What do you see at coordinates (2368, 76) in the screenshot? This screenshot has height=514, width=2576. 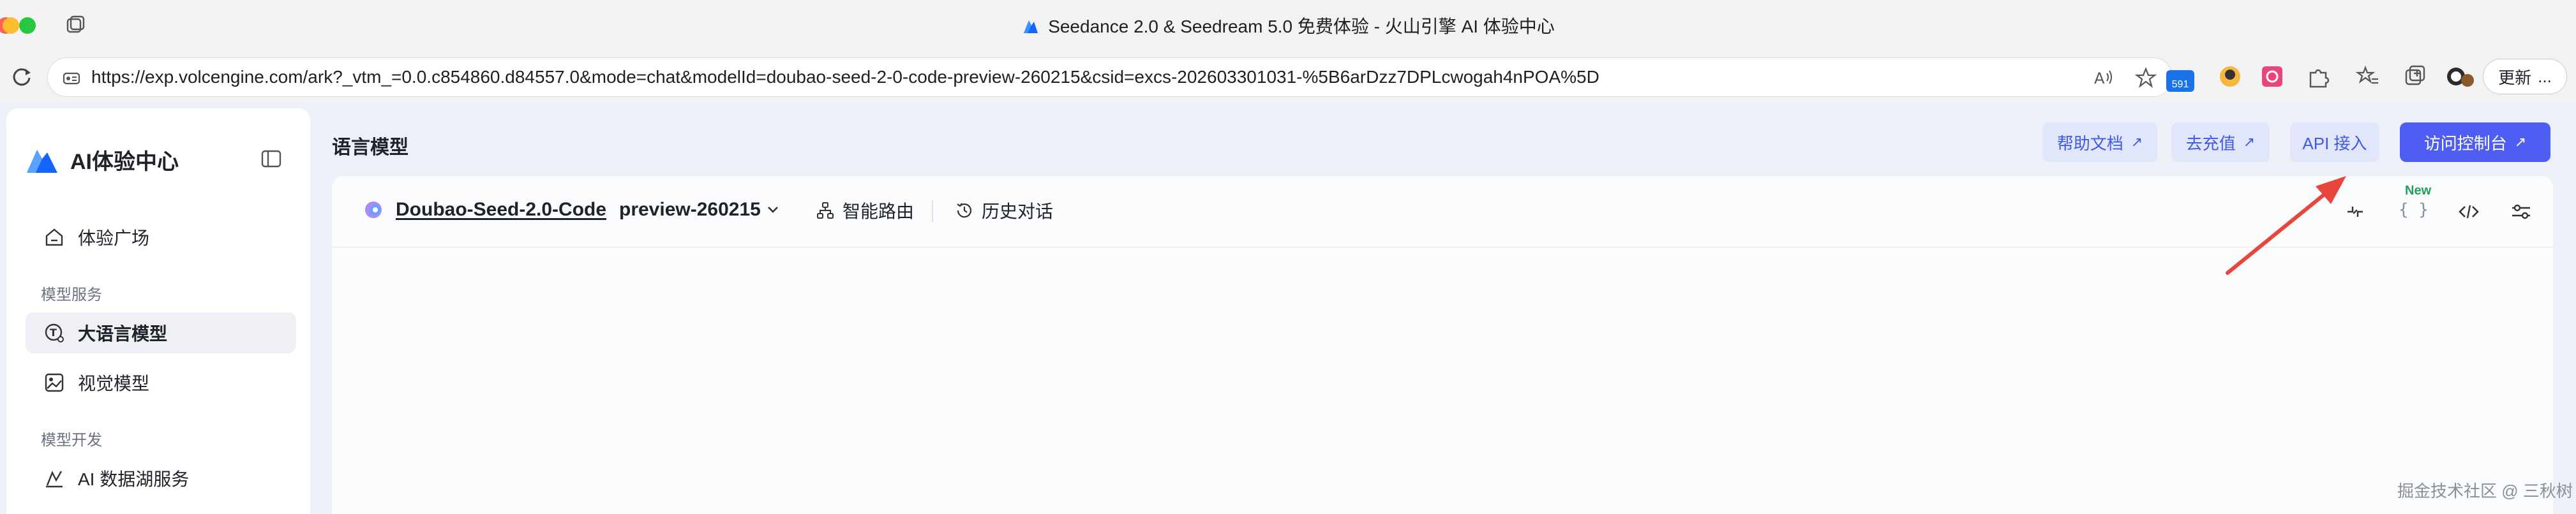 I see `favorites-icon` at bounding box center [2368, 76].